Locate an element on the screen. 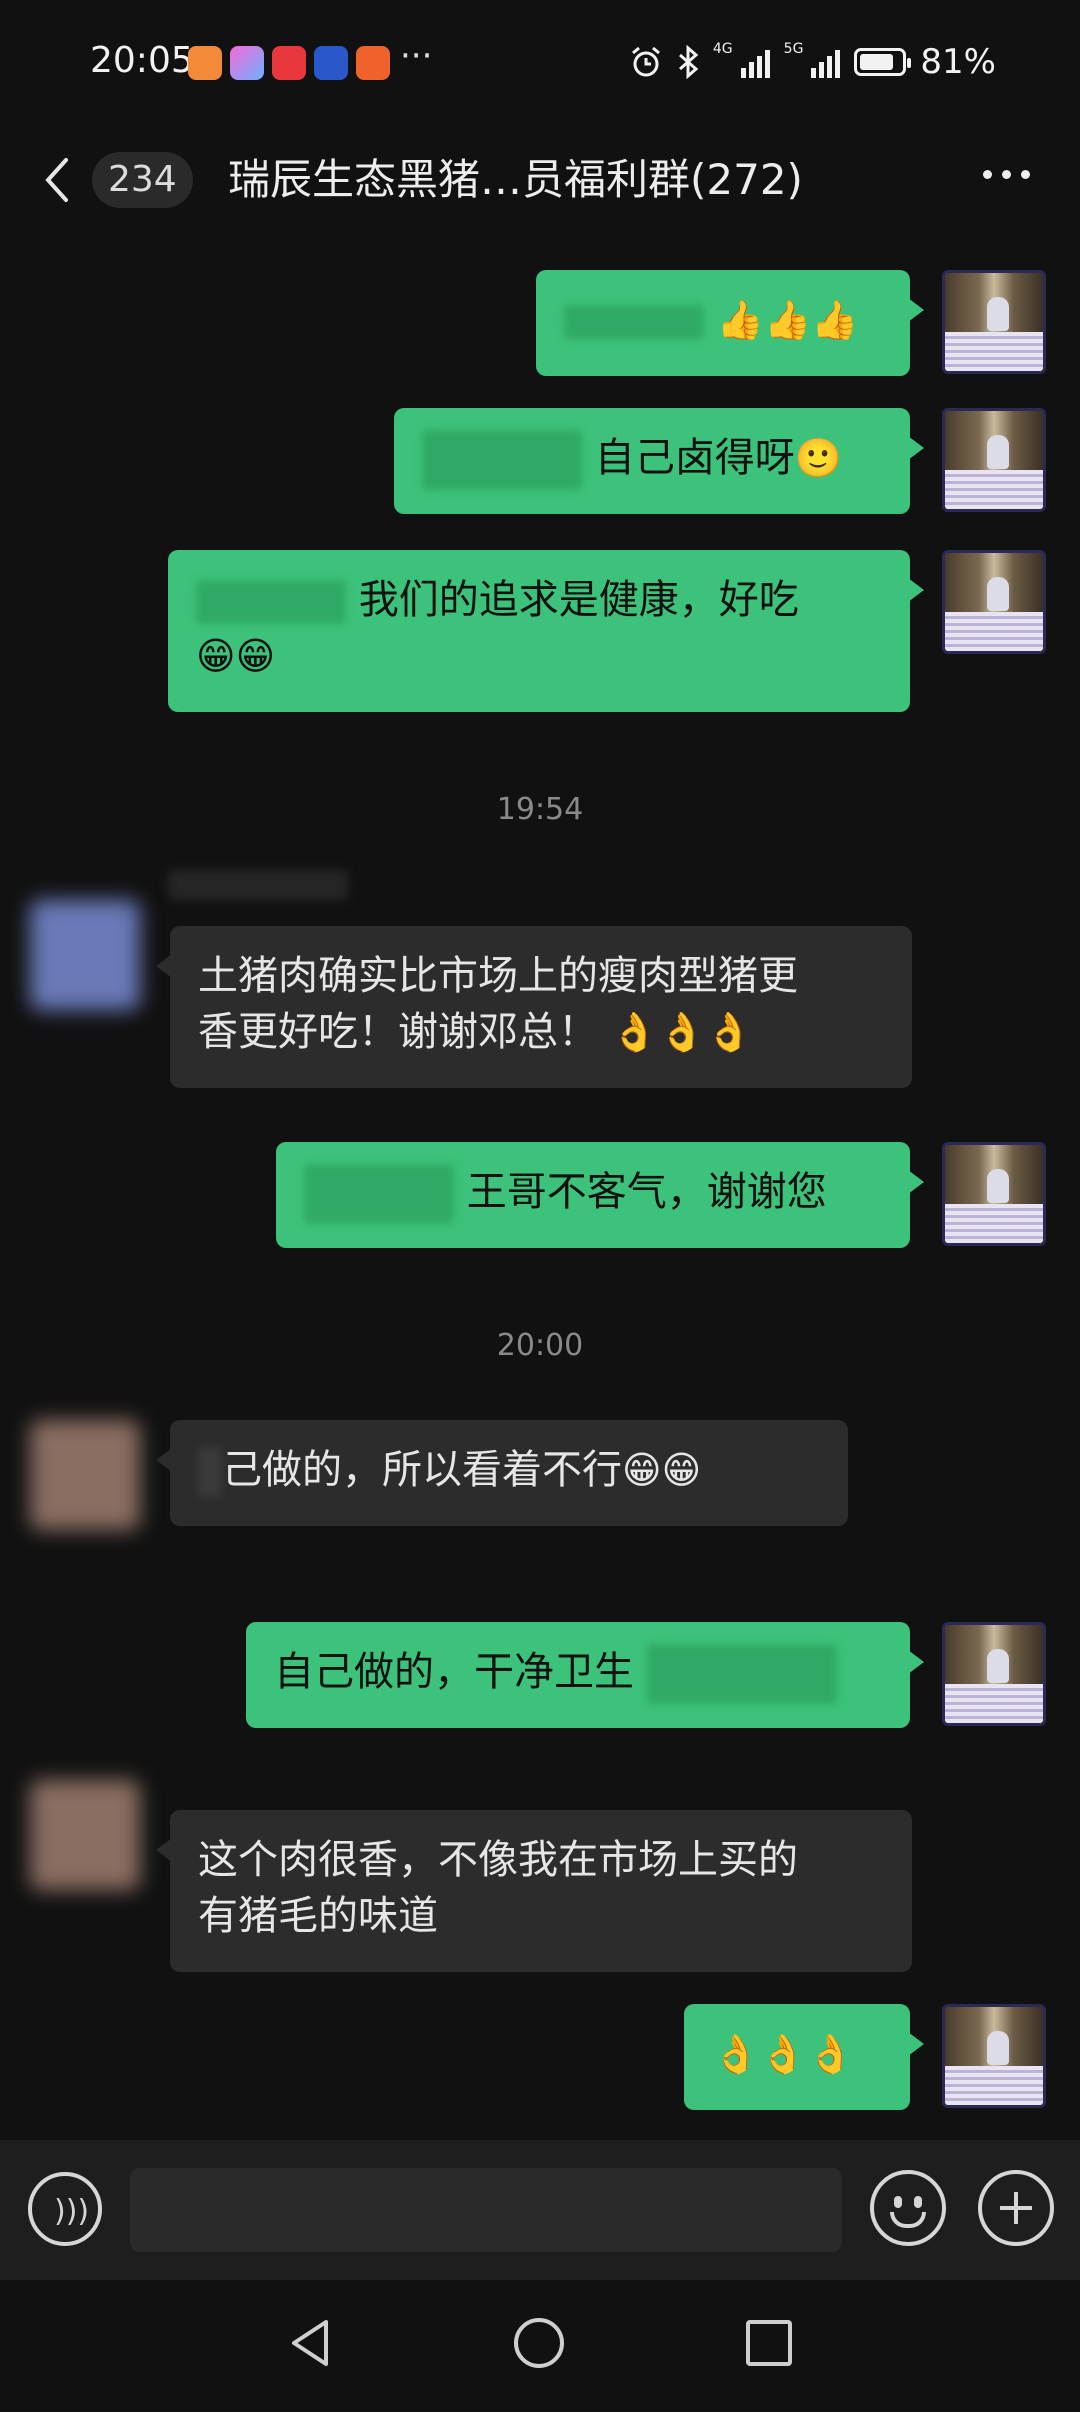 Image resolution: width=1080 pixels, height=2412 pixels. status-bar: 20:05 ··· 4G 5G 81% is located at coordinates (540, 60).